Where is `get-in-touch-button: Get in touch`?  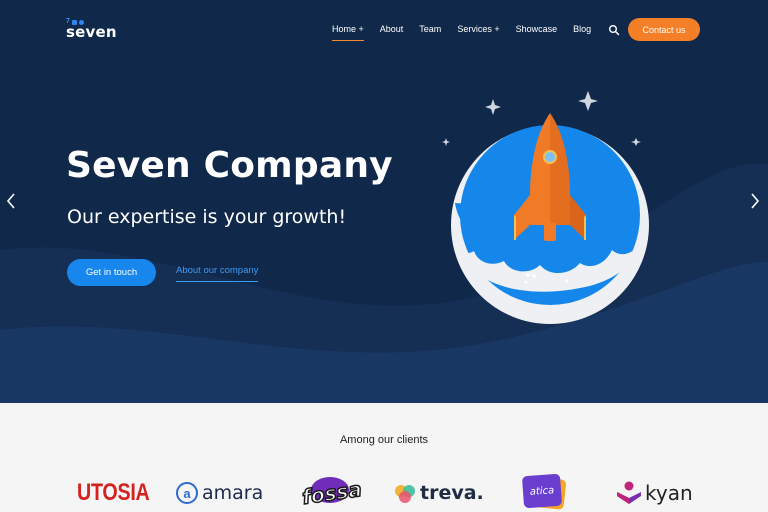 get-in-touch-button: Get in touch is located at coordinates (111, 272).